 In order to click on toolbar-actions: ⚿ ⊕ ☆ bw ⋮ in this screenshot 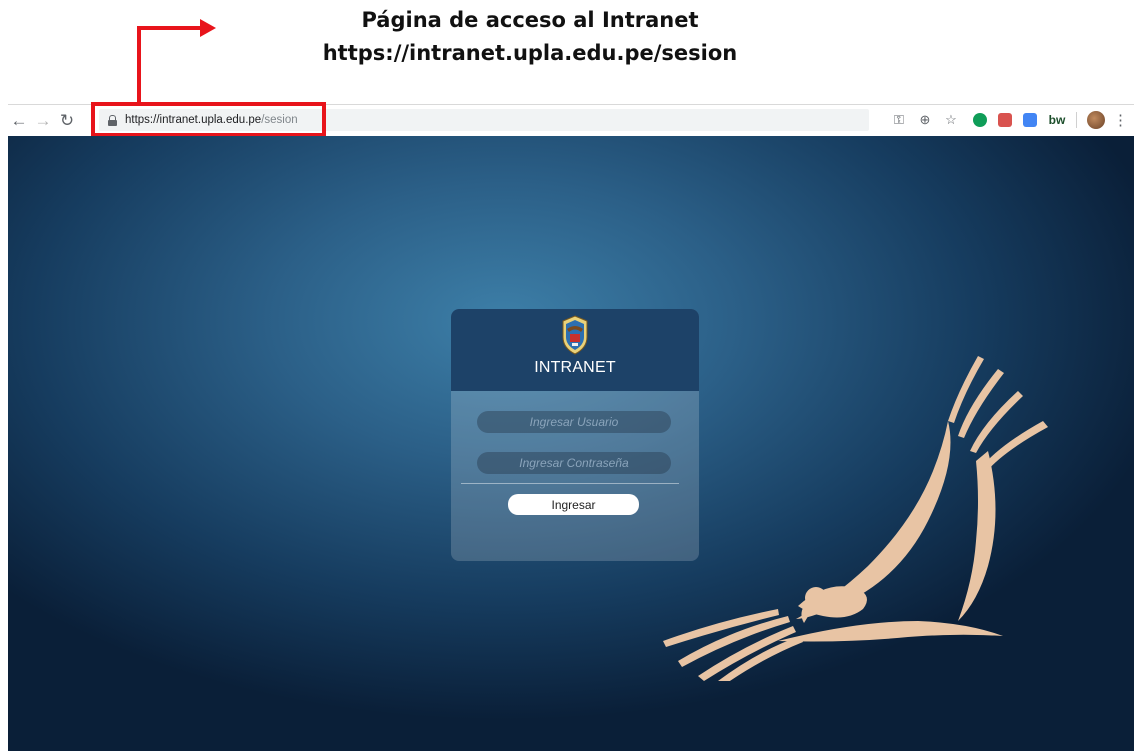, I will do `click(1006, 120)`.